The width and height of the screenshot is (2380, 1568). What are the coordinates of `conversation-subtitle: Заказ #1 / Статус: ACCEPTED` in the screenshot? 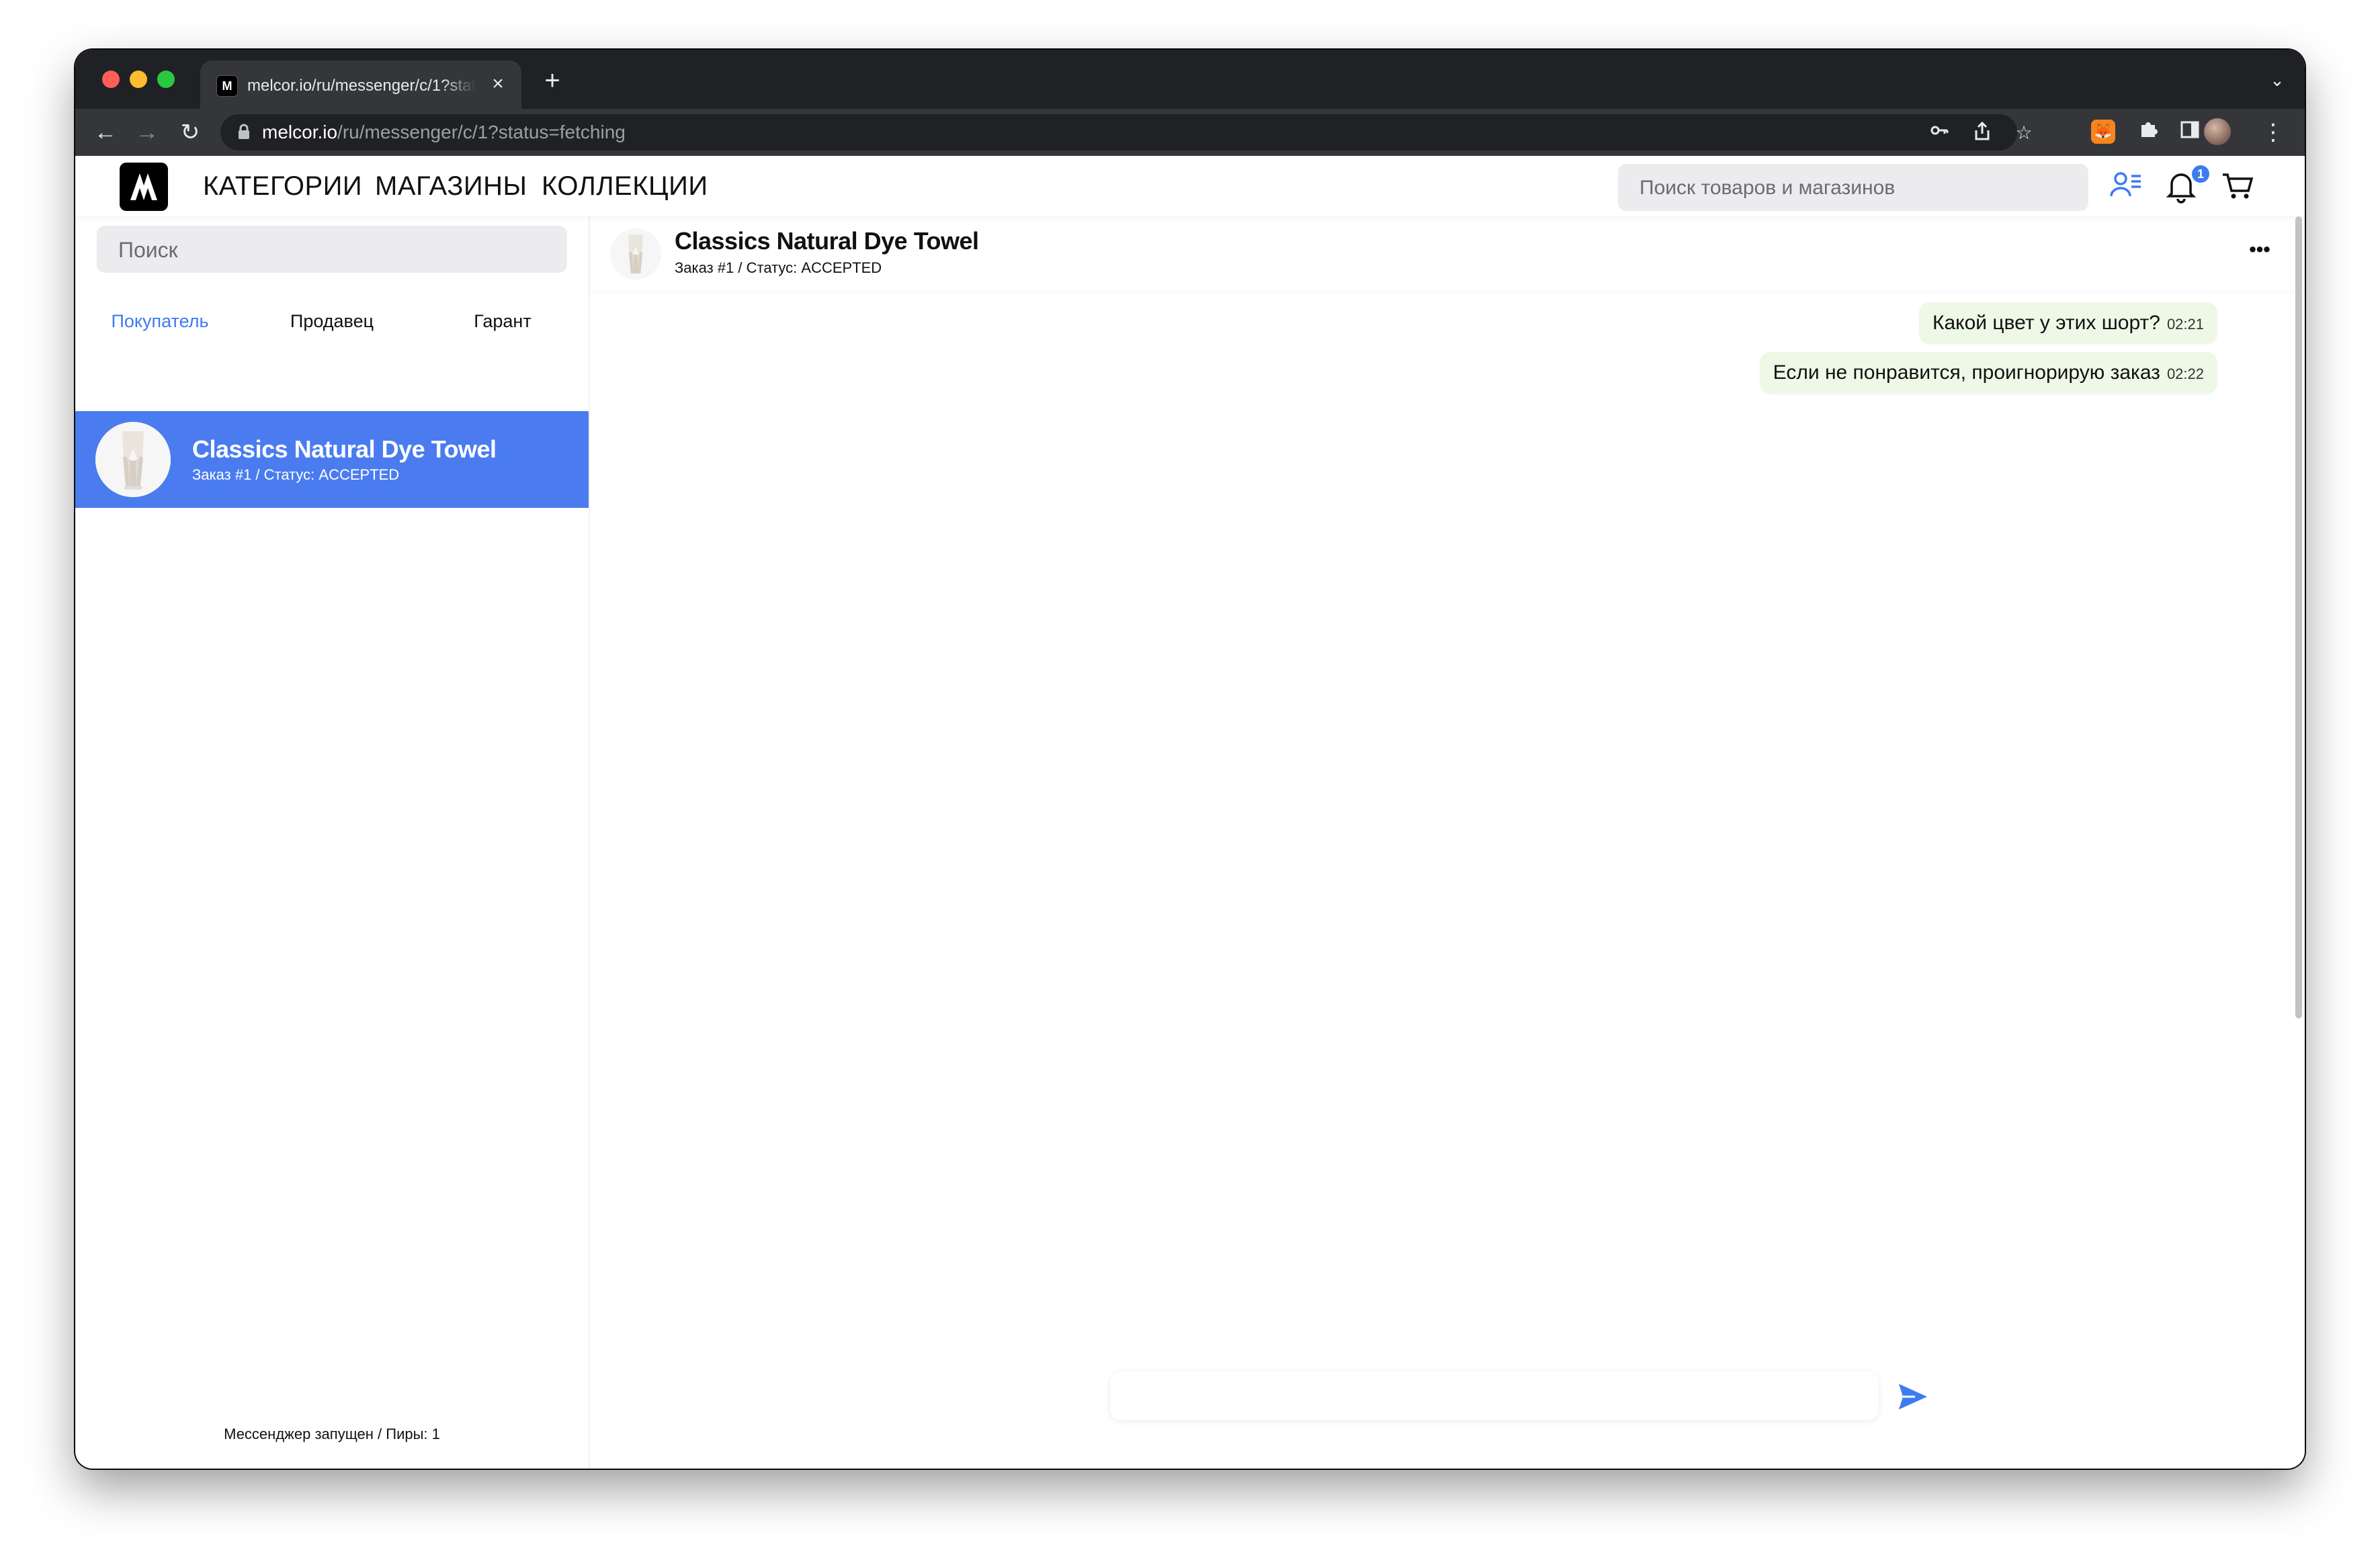 It's located at (296, 474).